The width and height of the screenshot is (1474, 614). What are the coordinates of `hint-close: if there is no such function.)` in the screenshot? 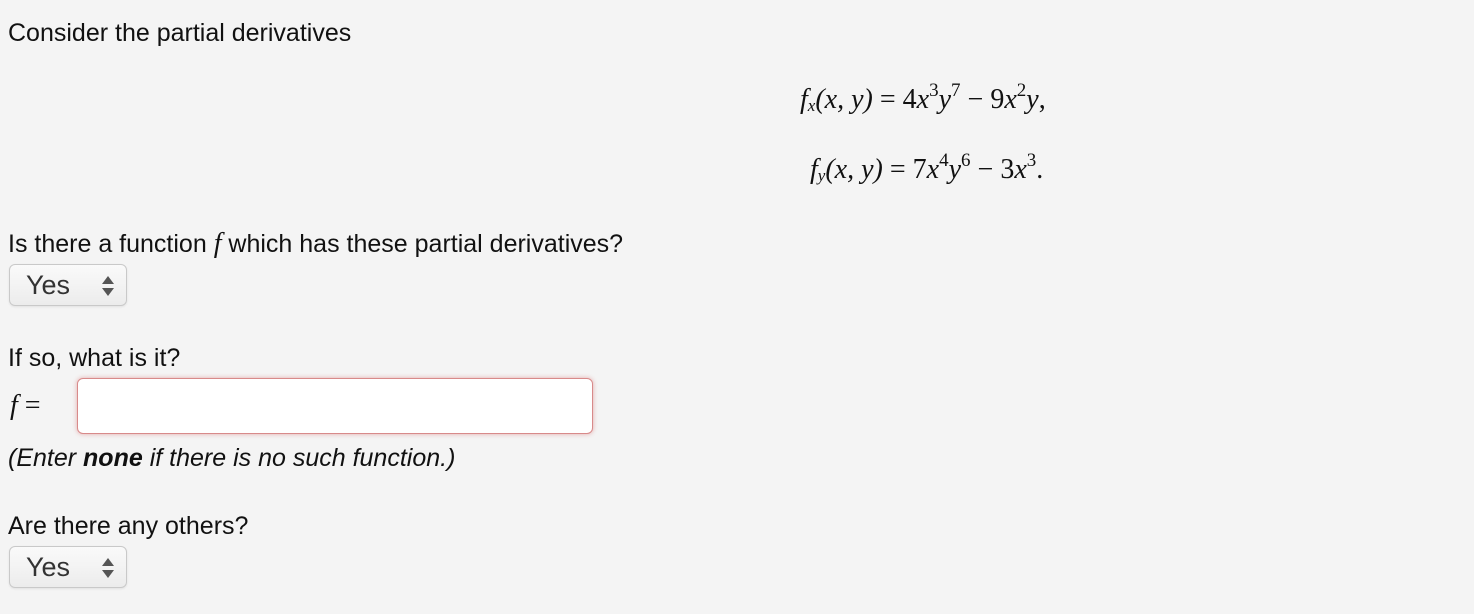 It's located at (299, 458).